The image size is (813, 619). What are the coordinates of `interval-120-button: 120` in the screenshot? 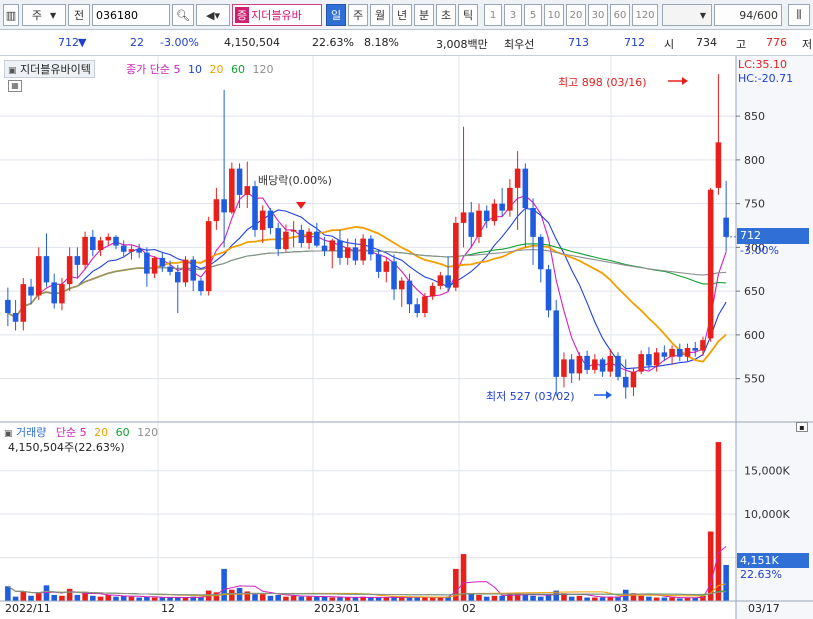 It's located at (645, 15).